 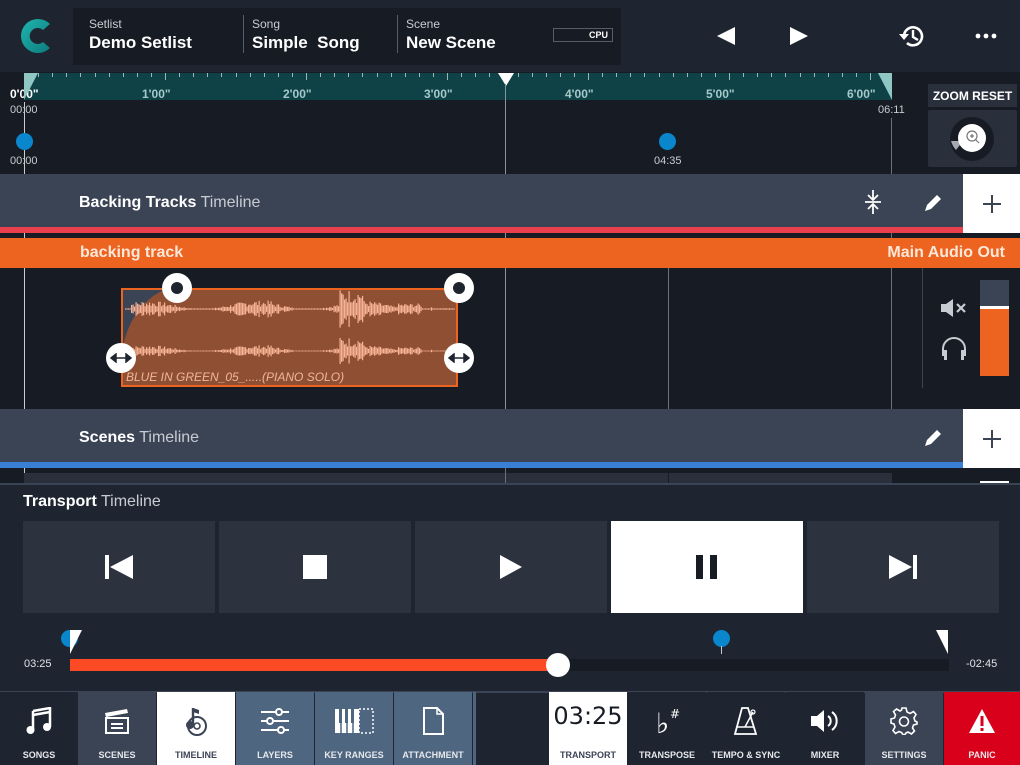 I want to click on nav-attachment: ATTACHMENT, so click(x=433, y=728).